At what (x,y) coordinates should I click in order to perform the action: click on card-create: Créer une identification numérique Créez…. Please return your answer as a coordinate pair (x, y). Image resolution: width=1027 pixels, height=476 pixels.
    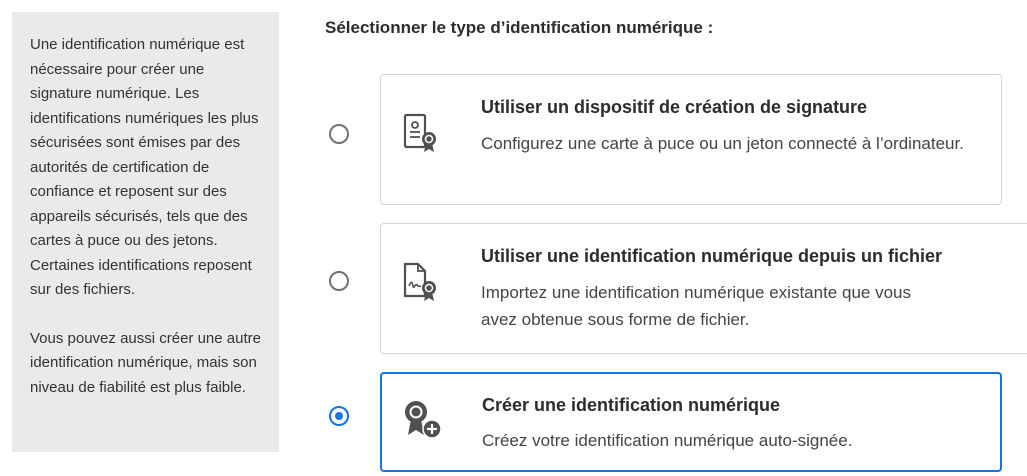
    Looking at the image, I should click on (691, 422).